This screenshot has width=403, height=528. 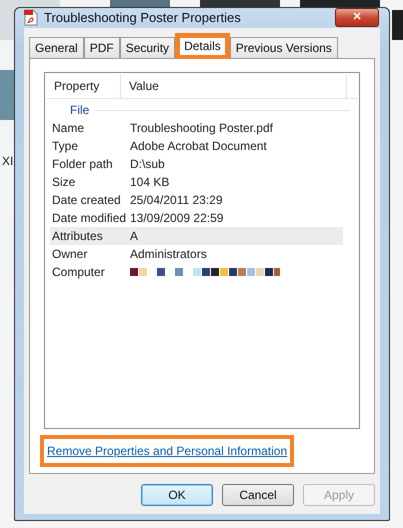 What do you see at coordinates (80, 110) in the screenshot?
I see `group-header: File` at bounding box center [80, 110].